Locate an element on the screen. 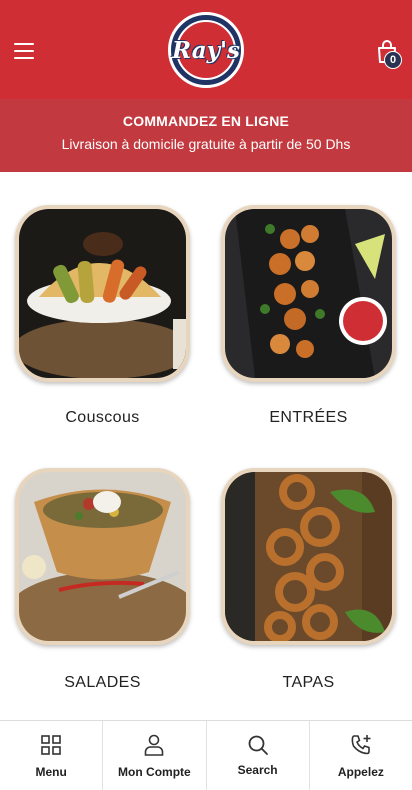 The image size is (412, 790). hamburger-menu-icon is located at coordinates (25, 51).